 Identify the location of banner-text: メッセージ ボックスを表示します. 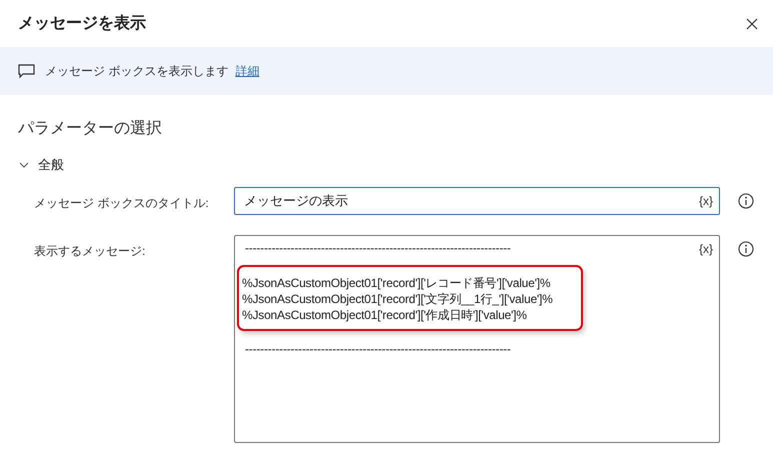
(136, 71).